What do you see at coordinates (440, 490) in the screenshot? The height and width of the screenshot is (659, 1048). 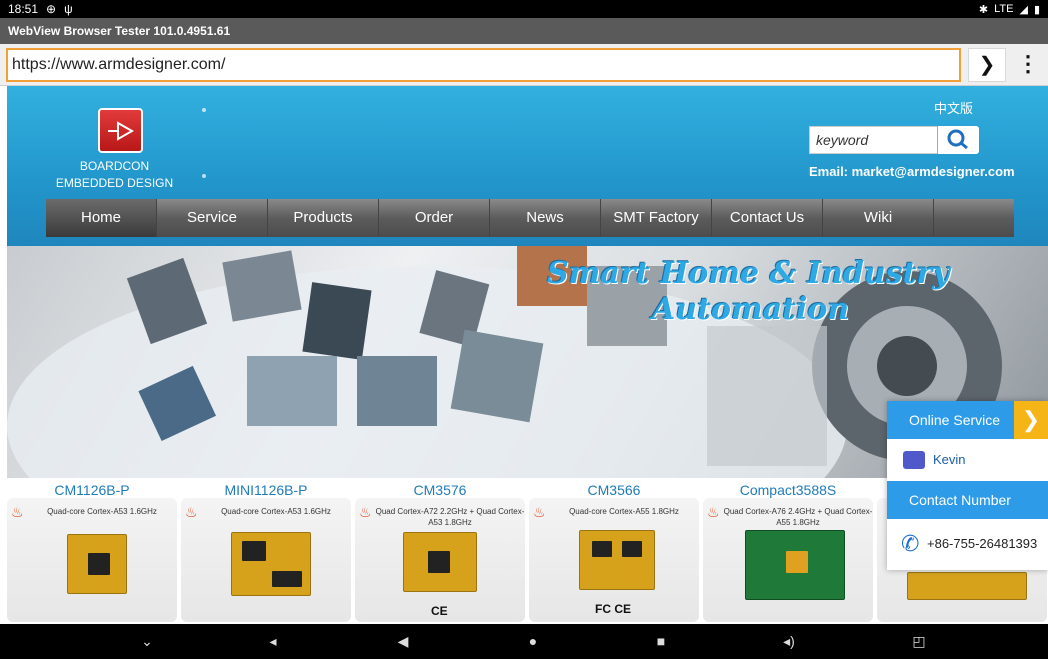 I see `product-name: CM3576` at bounding box center [440, 490].